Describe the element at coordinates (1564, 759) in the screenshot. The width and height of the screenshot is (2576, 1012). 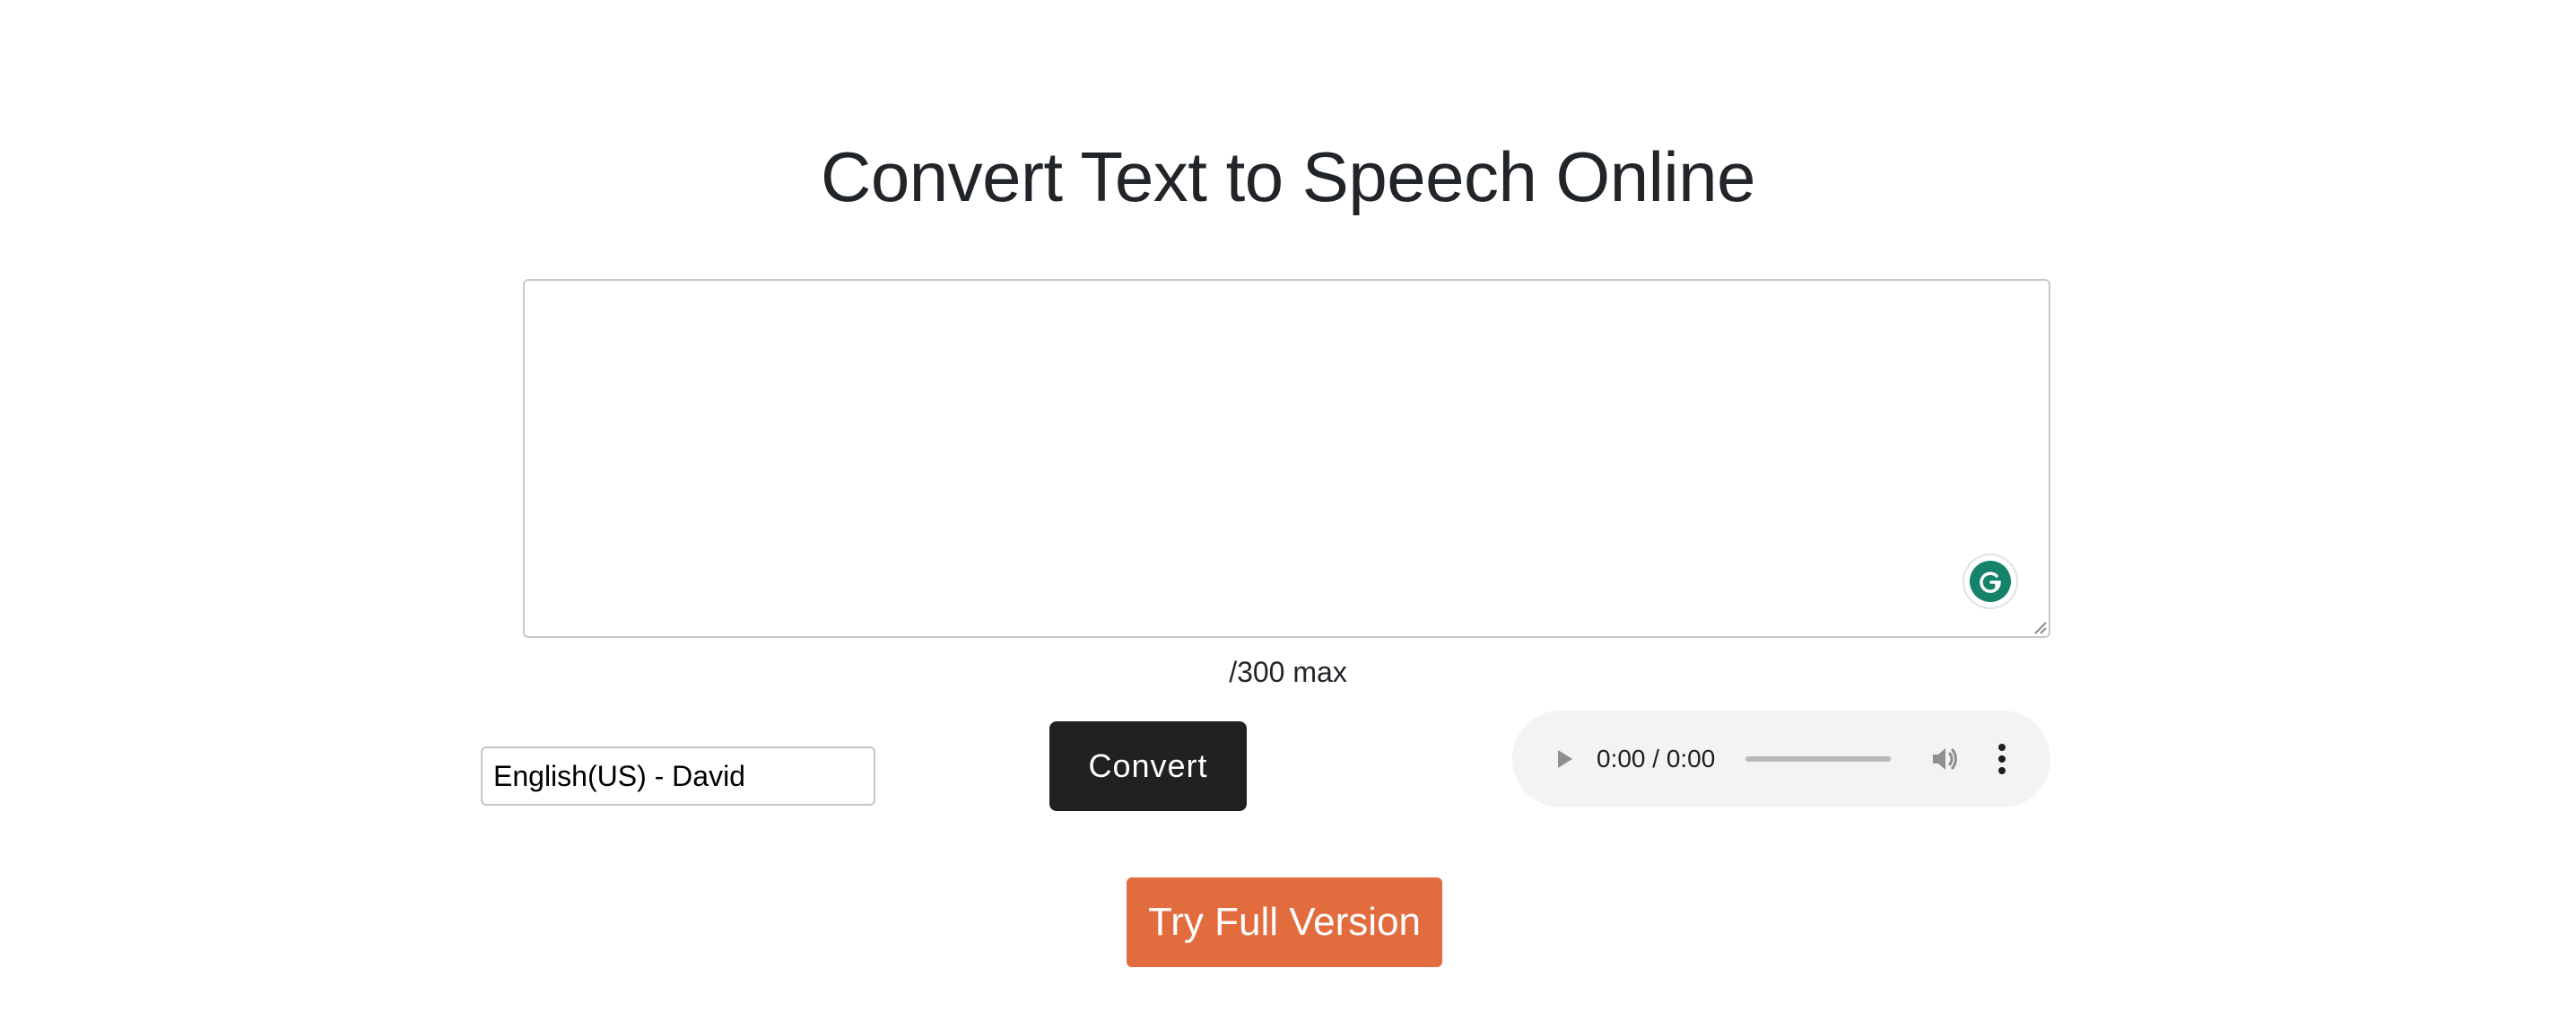
I see `play-icon` at that location.